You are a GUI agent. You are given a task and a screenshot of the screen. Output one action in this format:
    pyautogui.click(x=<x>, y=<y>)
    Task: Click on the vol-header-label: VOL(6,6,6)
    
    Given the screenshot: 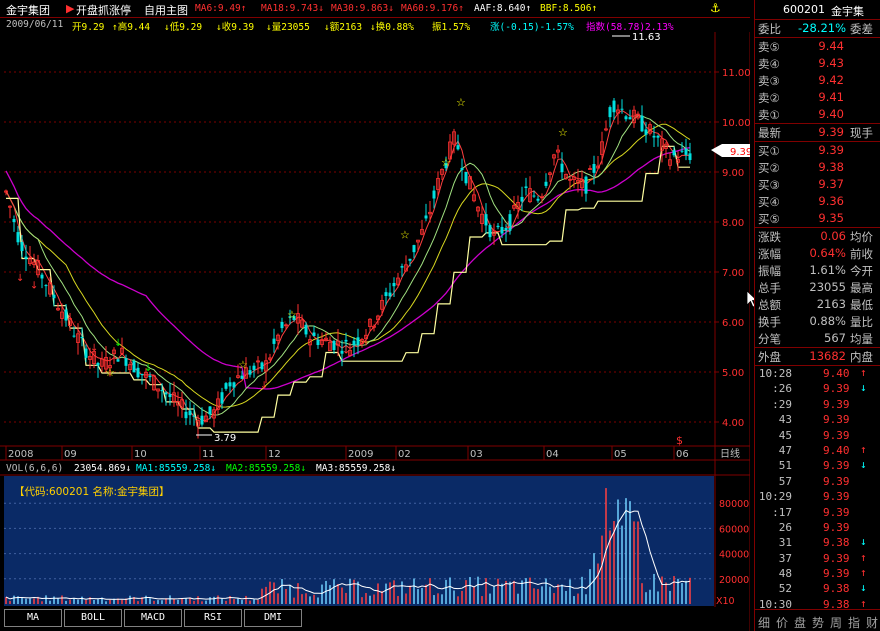 What is the action you would take?
    pyautogui.click(x=34, y=468)
    